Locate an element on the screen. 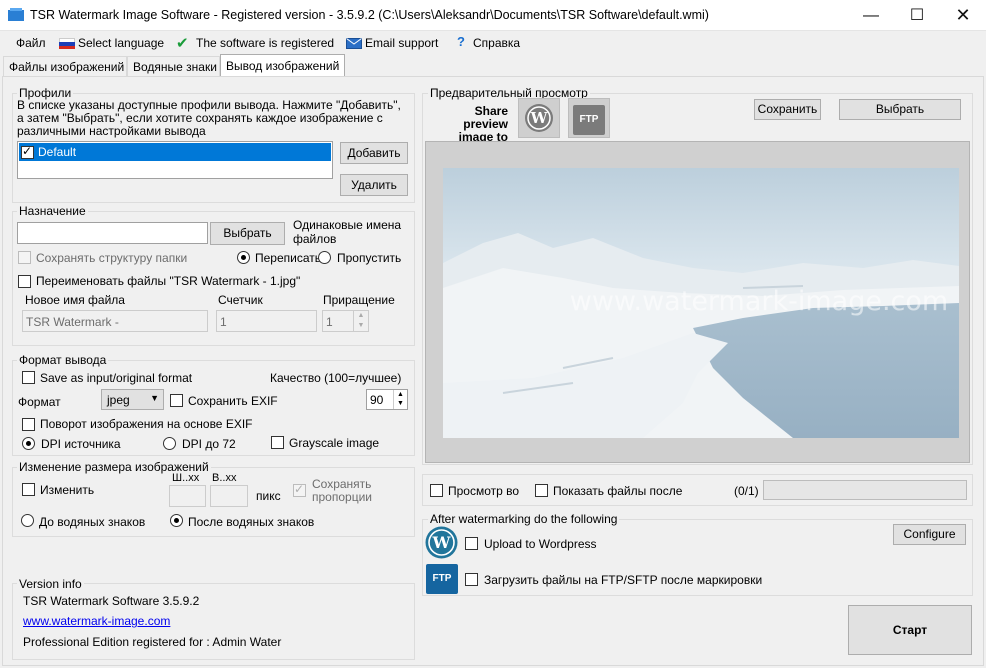 The width and height of the screenshot is (986, 668). menu-select-language: Select language is located at coordinates (121, 43).